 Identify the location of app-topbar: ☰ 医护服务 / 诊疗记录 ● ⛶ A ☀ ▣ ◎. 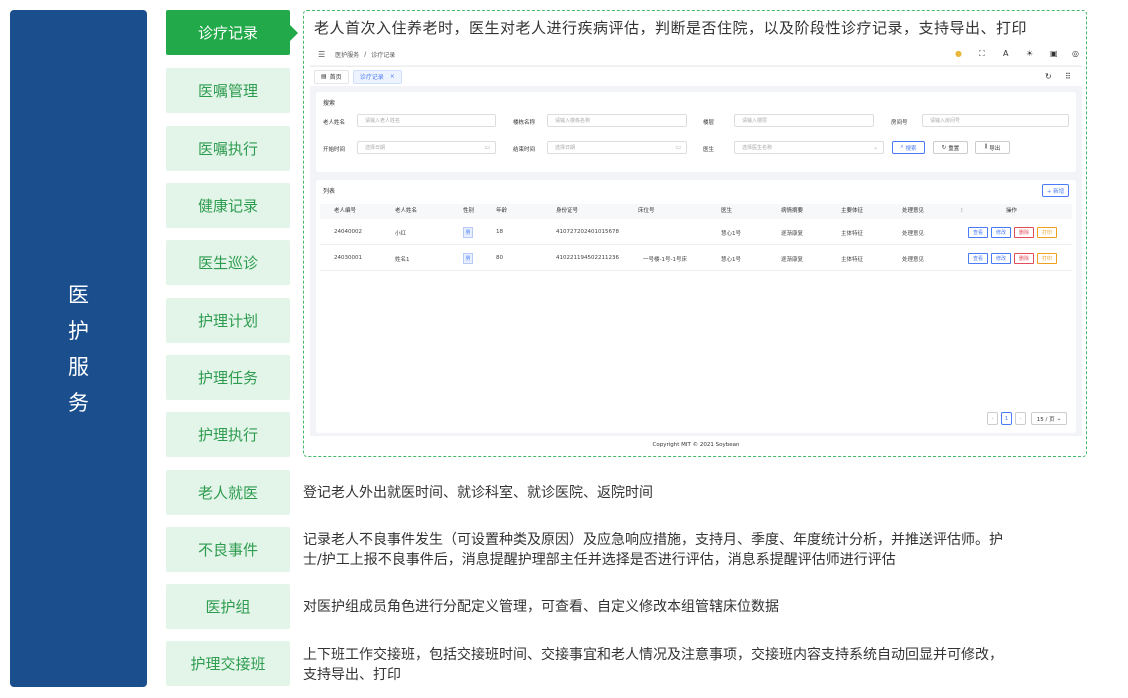
(696, 54).